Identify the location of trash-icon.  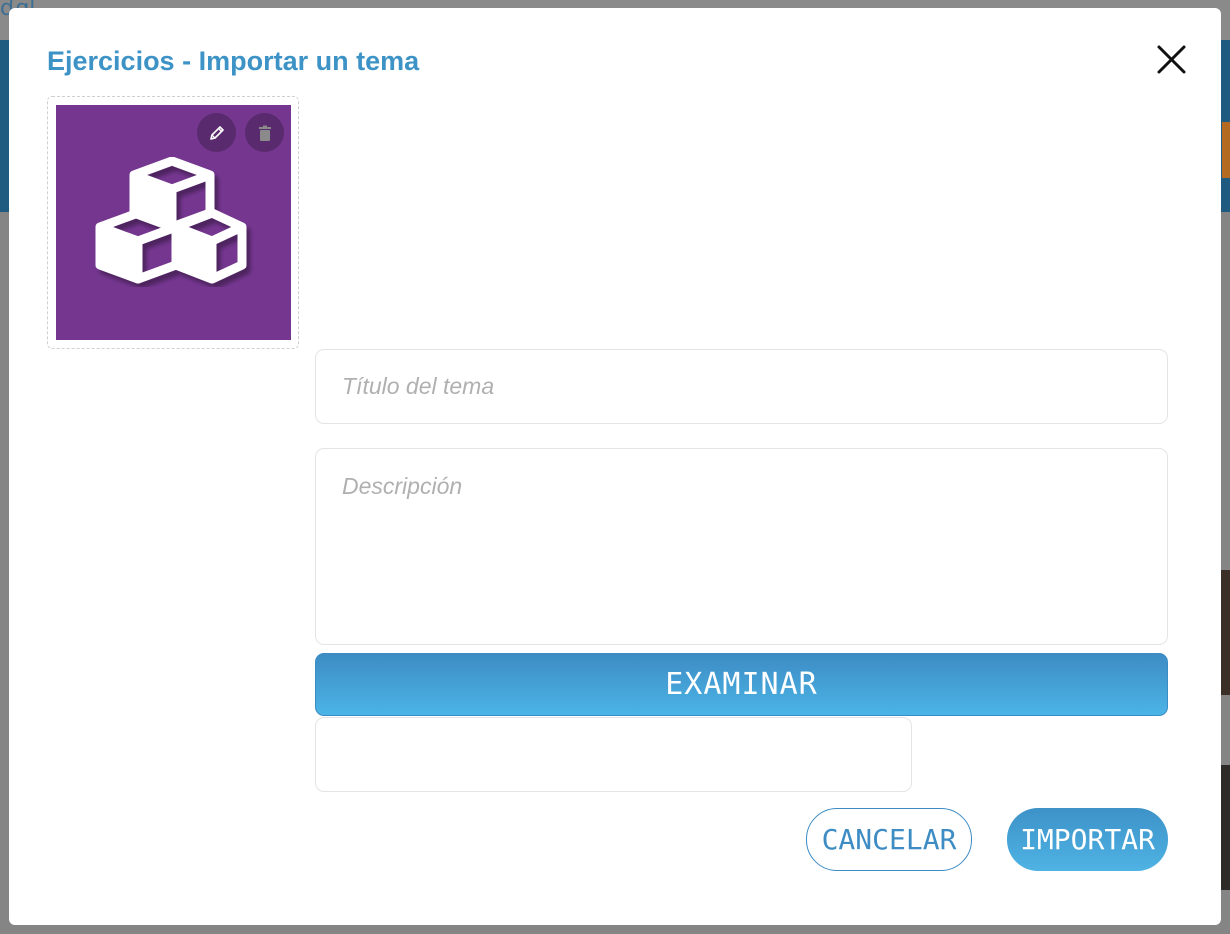
(264, 133).